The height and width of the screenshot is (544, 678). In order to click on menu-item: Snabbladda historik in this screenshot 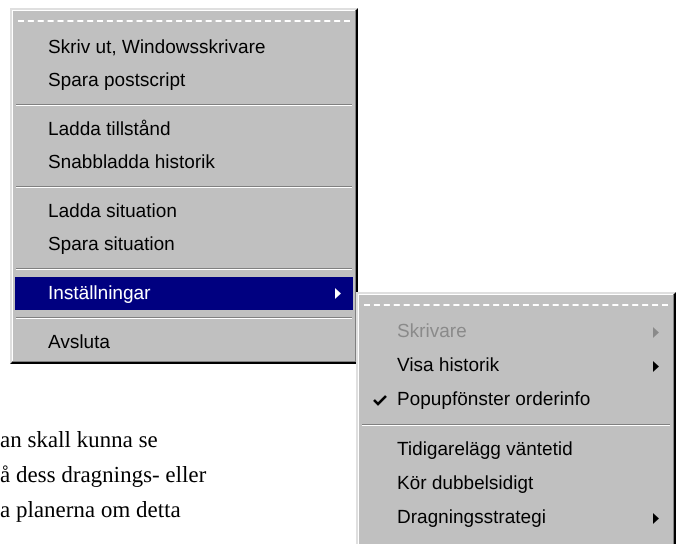, I will do `click(184, 162)`.